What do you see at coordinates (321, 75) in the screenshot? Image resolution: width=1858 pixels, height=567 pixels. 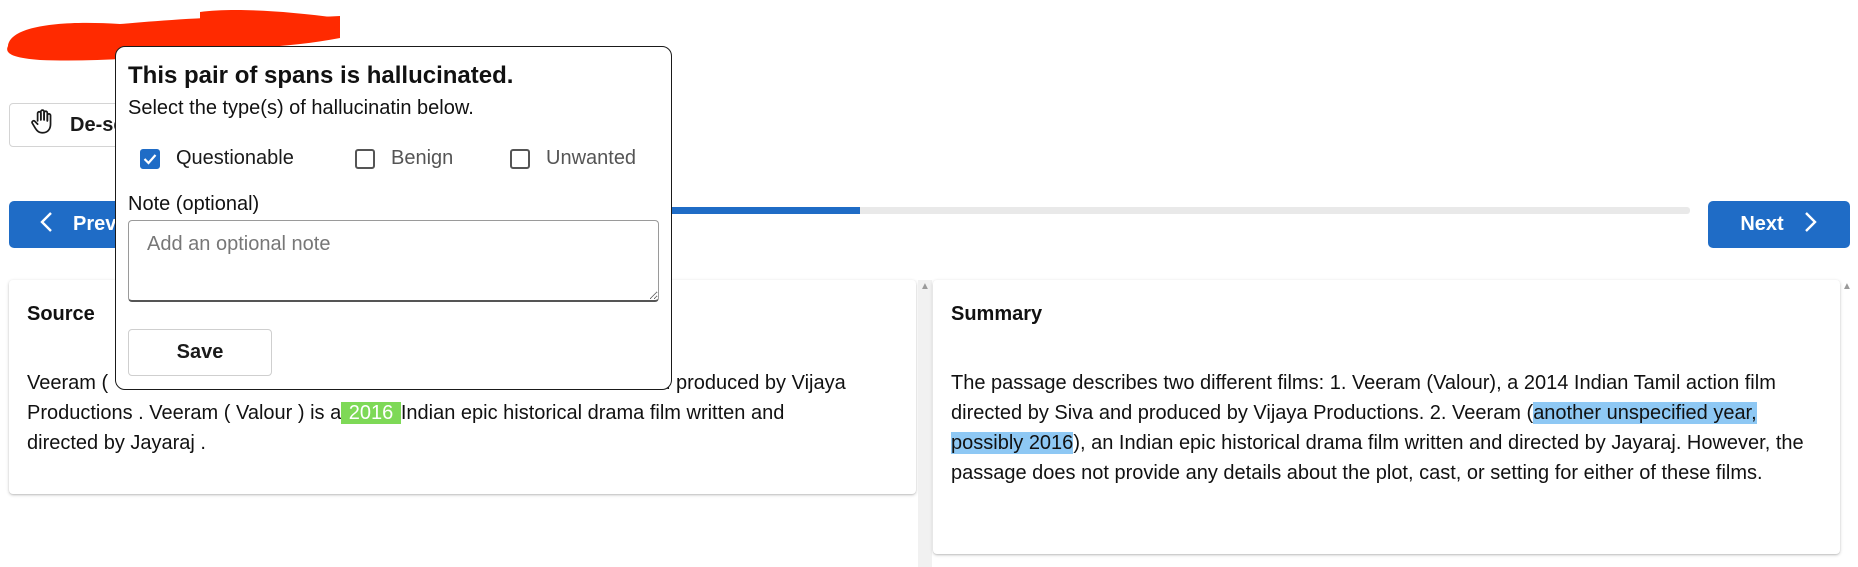 I see `popup-title: This pair of spans is hallucinated.` at bounding box center [321, 75].